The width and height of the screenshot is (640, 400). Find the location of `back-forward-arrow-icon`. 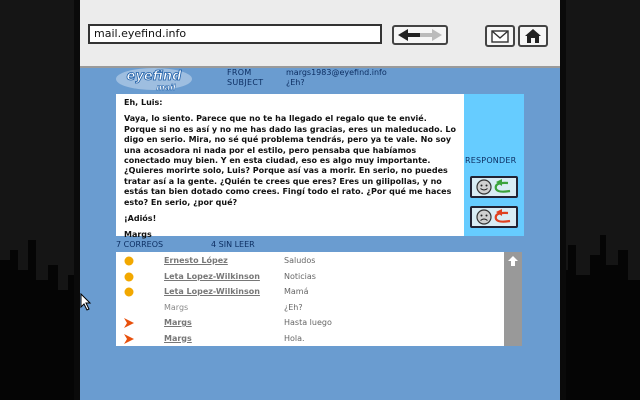

back-forward-arrow-icon is located at coordinates (420, 35).